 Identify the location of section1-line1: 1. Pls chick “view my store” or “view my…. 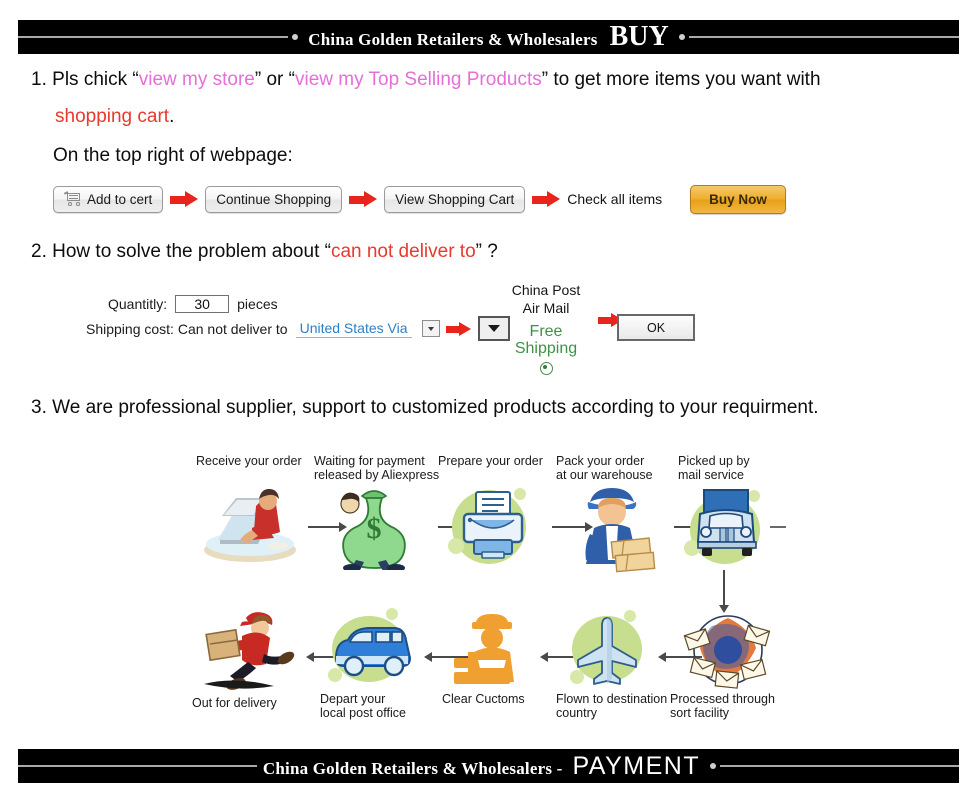
(426, 80).